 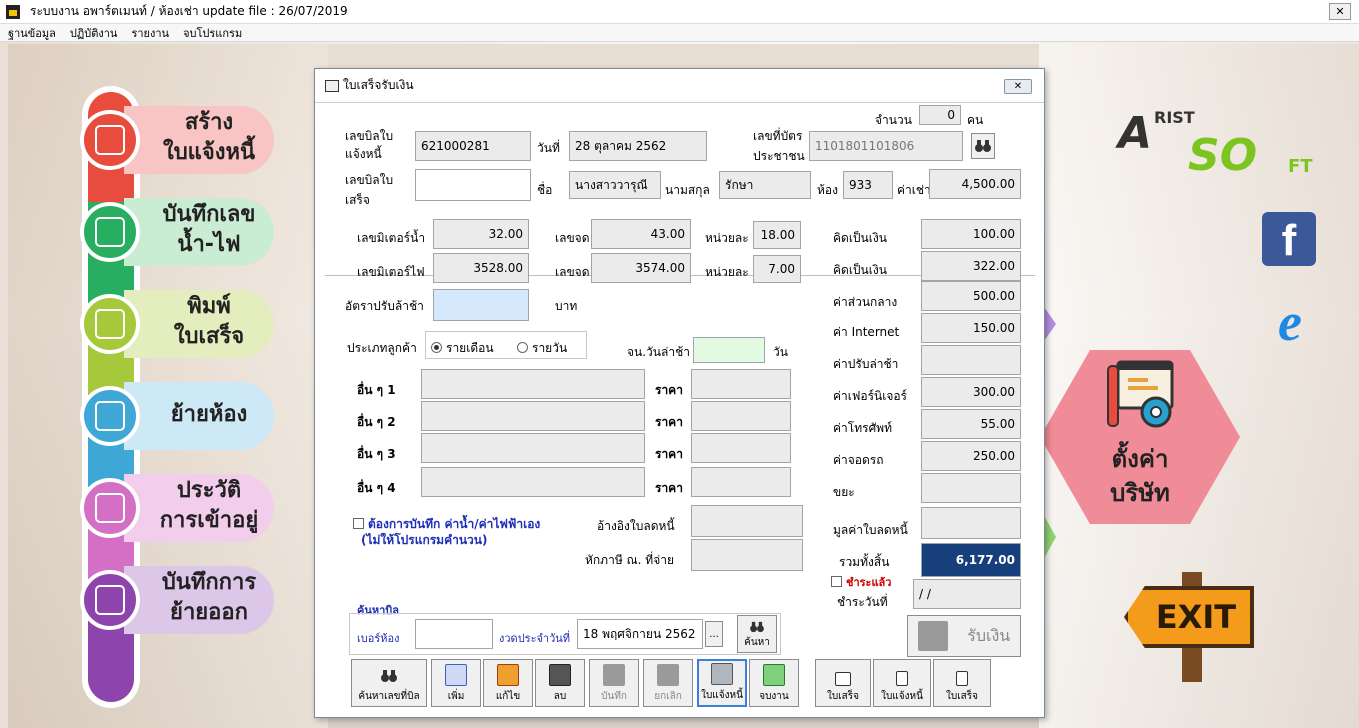 What do you see at coordinates (971, 523) in the screenshot?
I see `discount-value-field` at bounding box center [971, 523].